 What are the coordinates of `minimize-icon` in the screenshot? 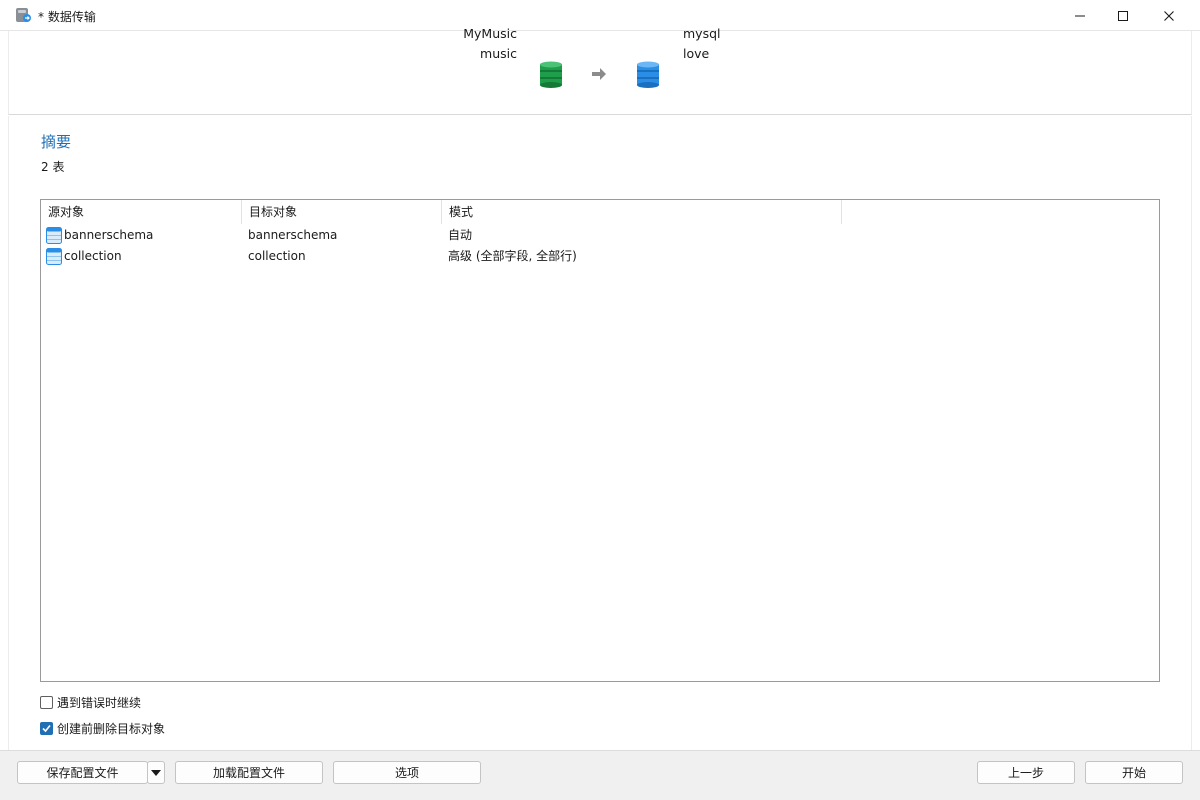 It's located at (1080, 15).